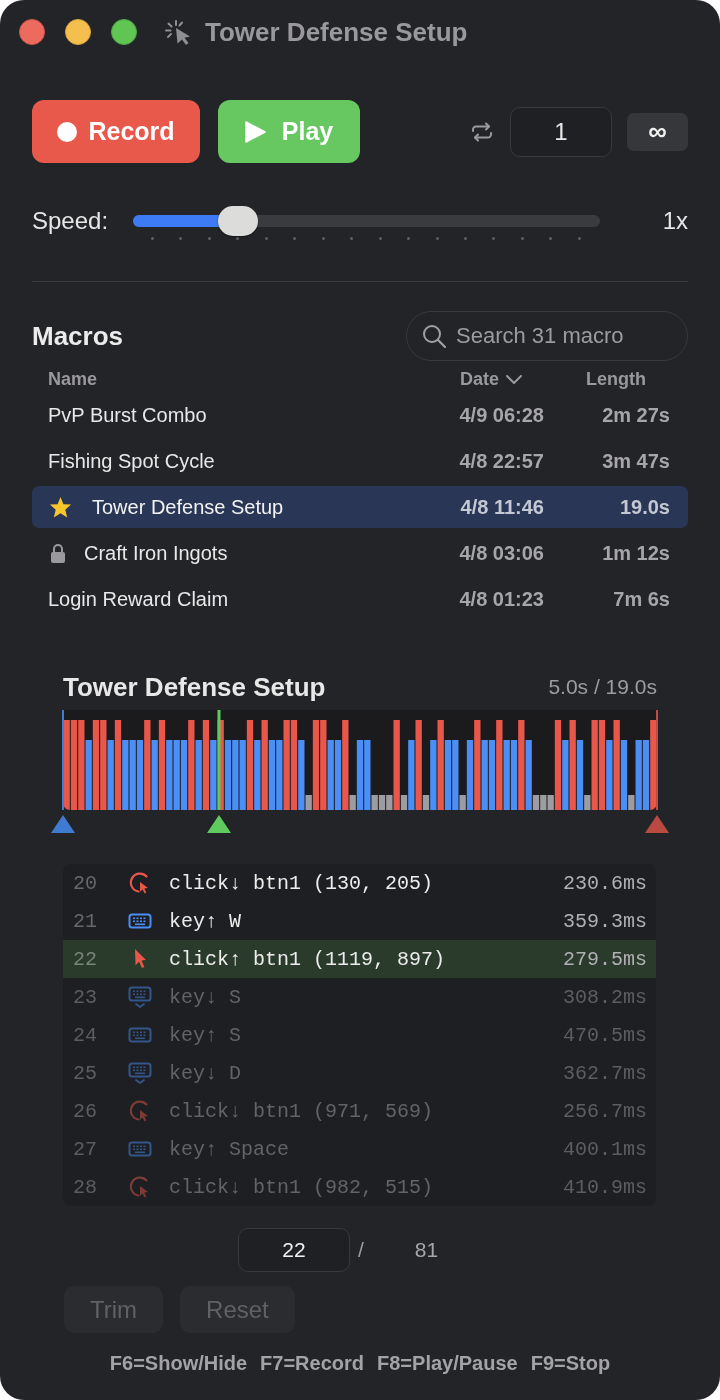 This screenshot has width=720, height=1400. What do you see at coordinates (78, 336) in the screenshot?
I see `section-title: Macros` at bounding box center [78, 336].